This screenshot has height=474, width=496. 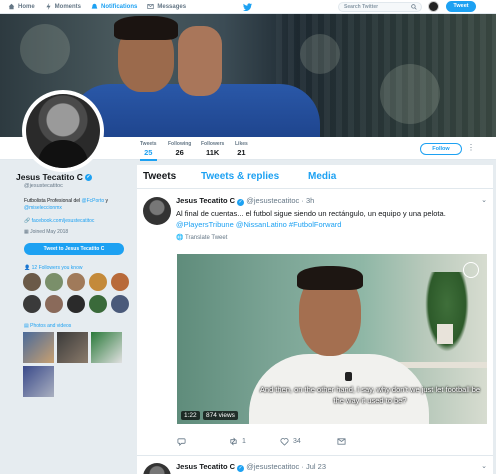 What do you see at coordinates (297, 441) in the screenshot?
I see `like-count: 34` at bounding box center [297, 441].